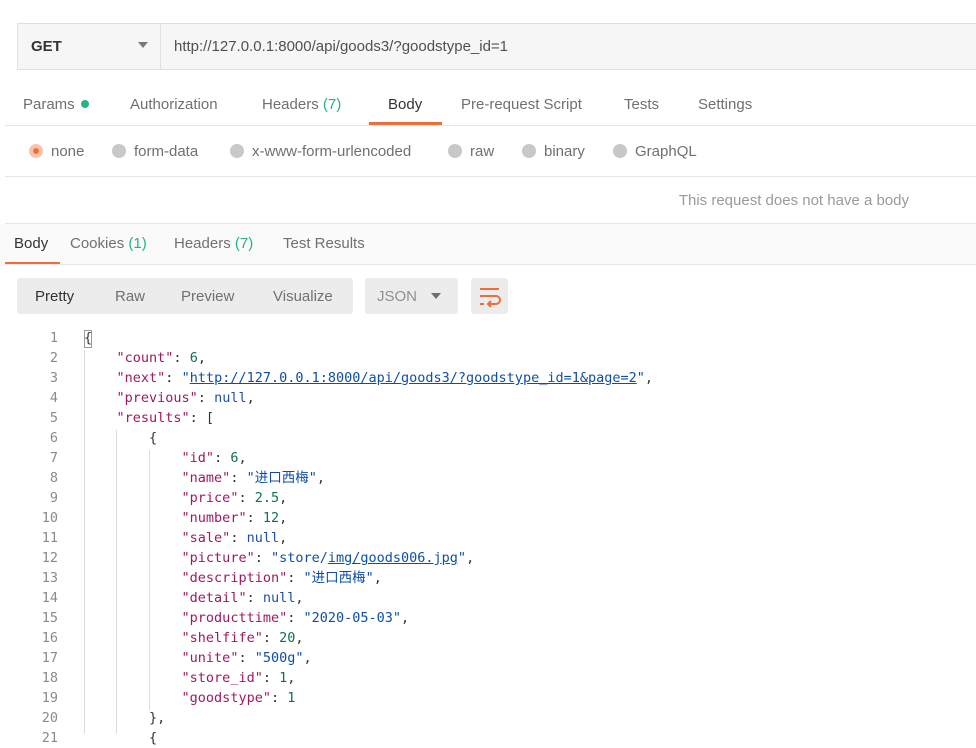 Image resolution: width=976 pixels, height=748 pixels. What do you see at coordinates (121, 438) in the screenshot?
I see `code-token: {` at bounding box center [121, 438].